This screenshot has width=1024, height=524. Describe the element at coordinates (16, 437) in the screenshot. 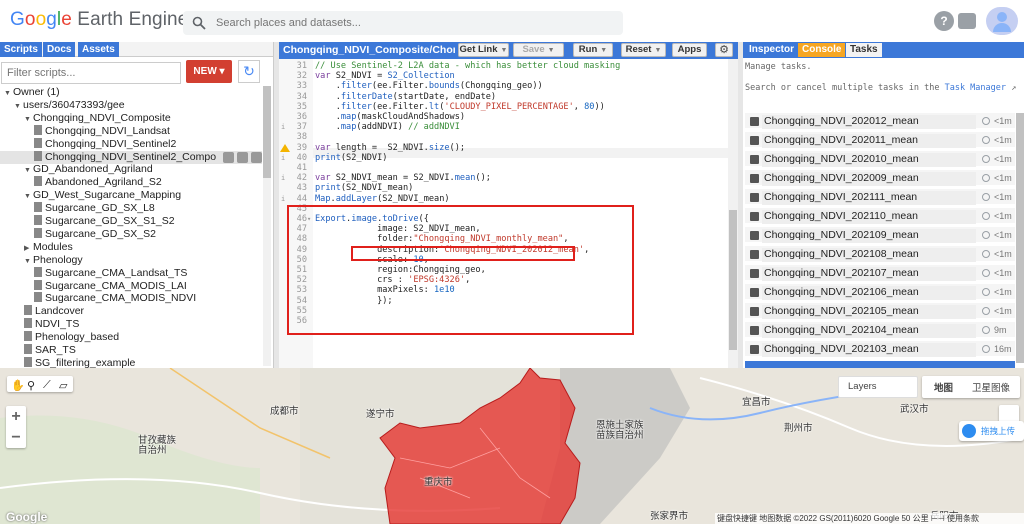

I see `zoom-out-button: −` at that location.